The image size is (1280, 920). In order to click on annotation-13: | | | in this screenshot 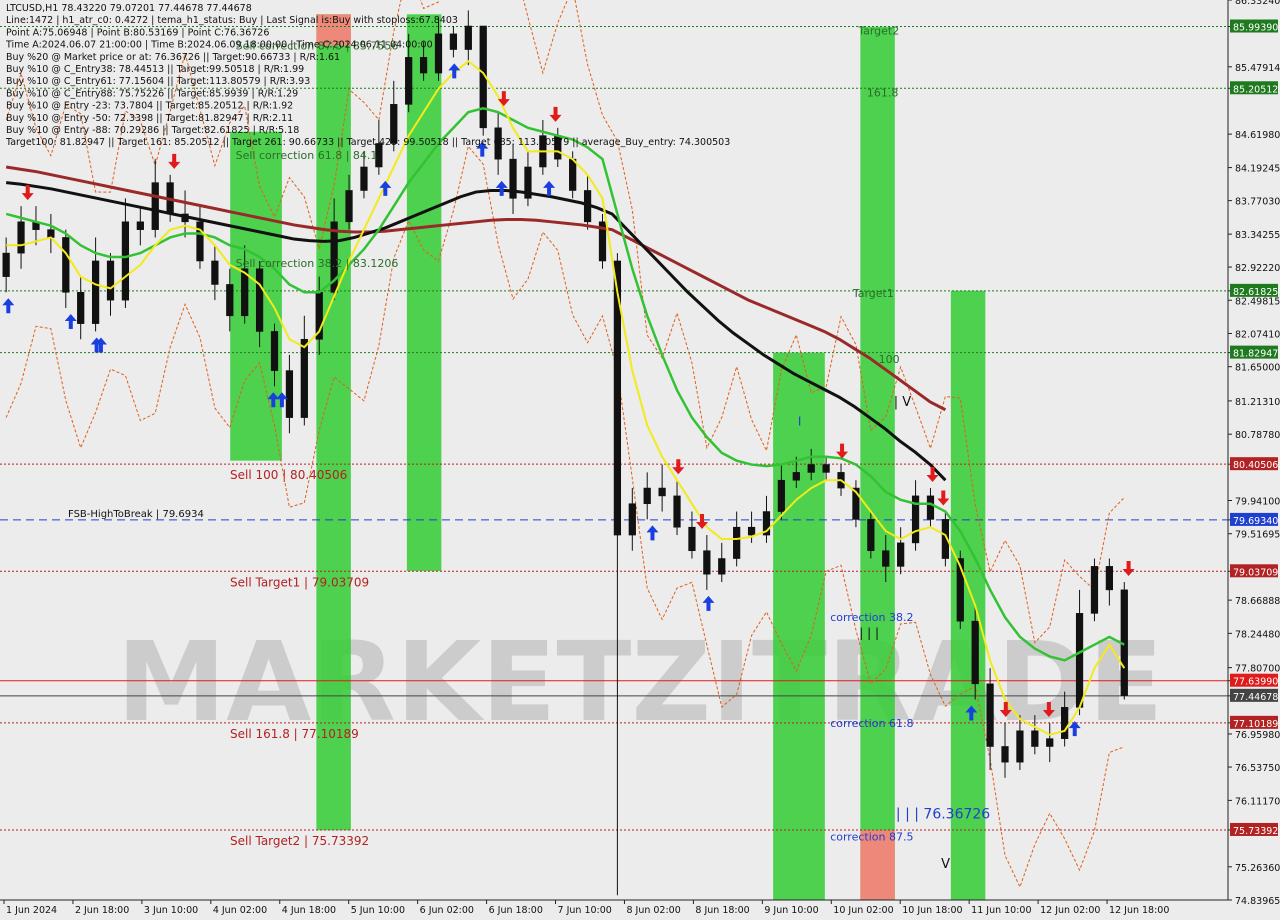, I will do `click(869, 633)`.